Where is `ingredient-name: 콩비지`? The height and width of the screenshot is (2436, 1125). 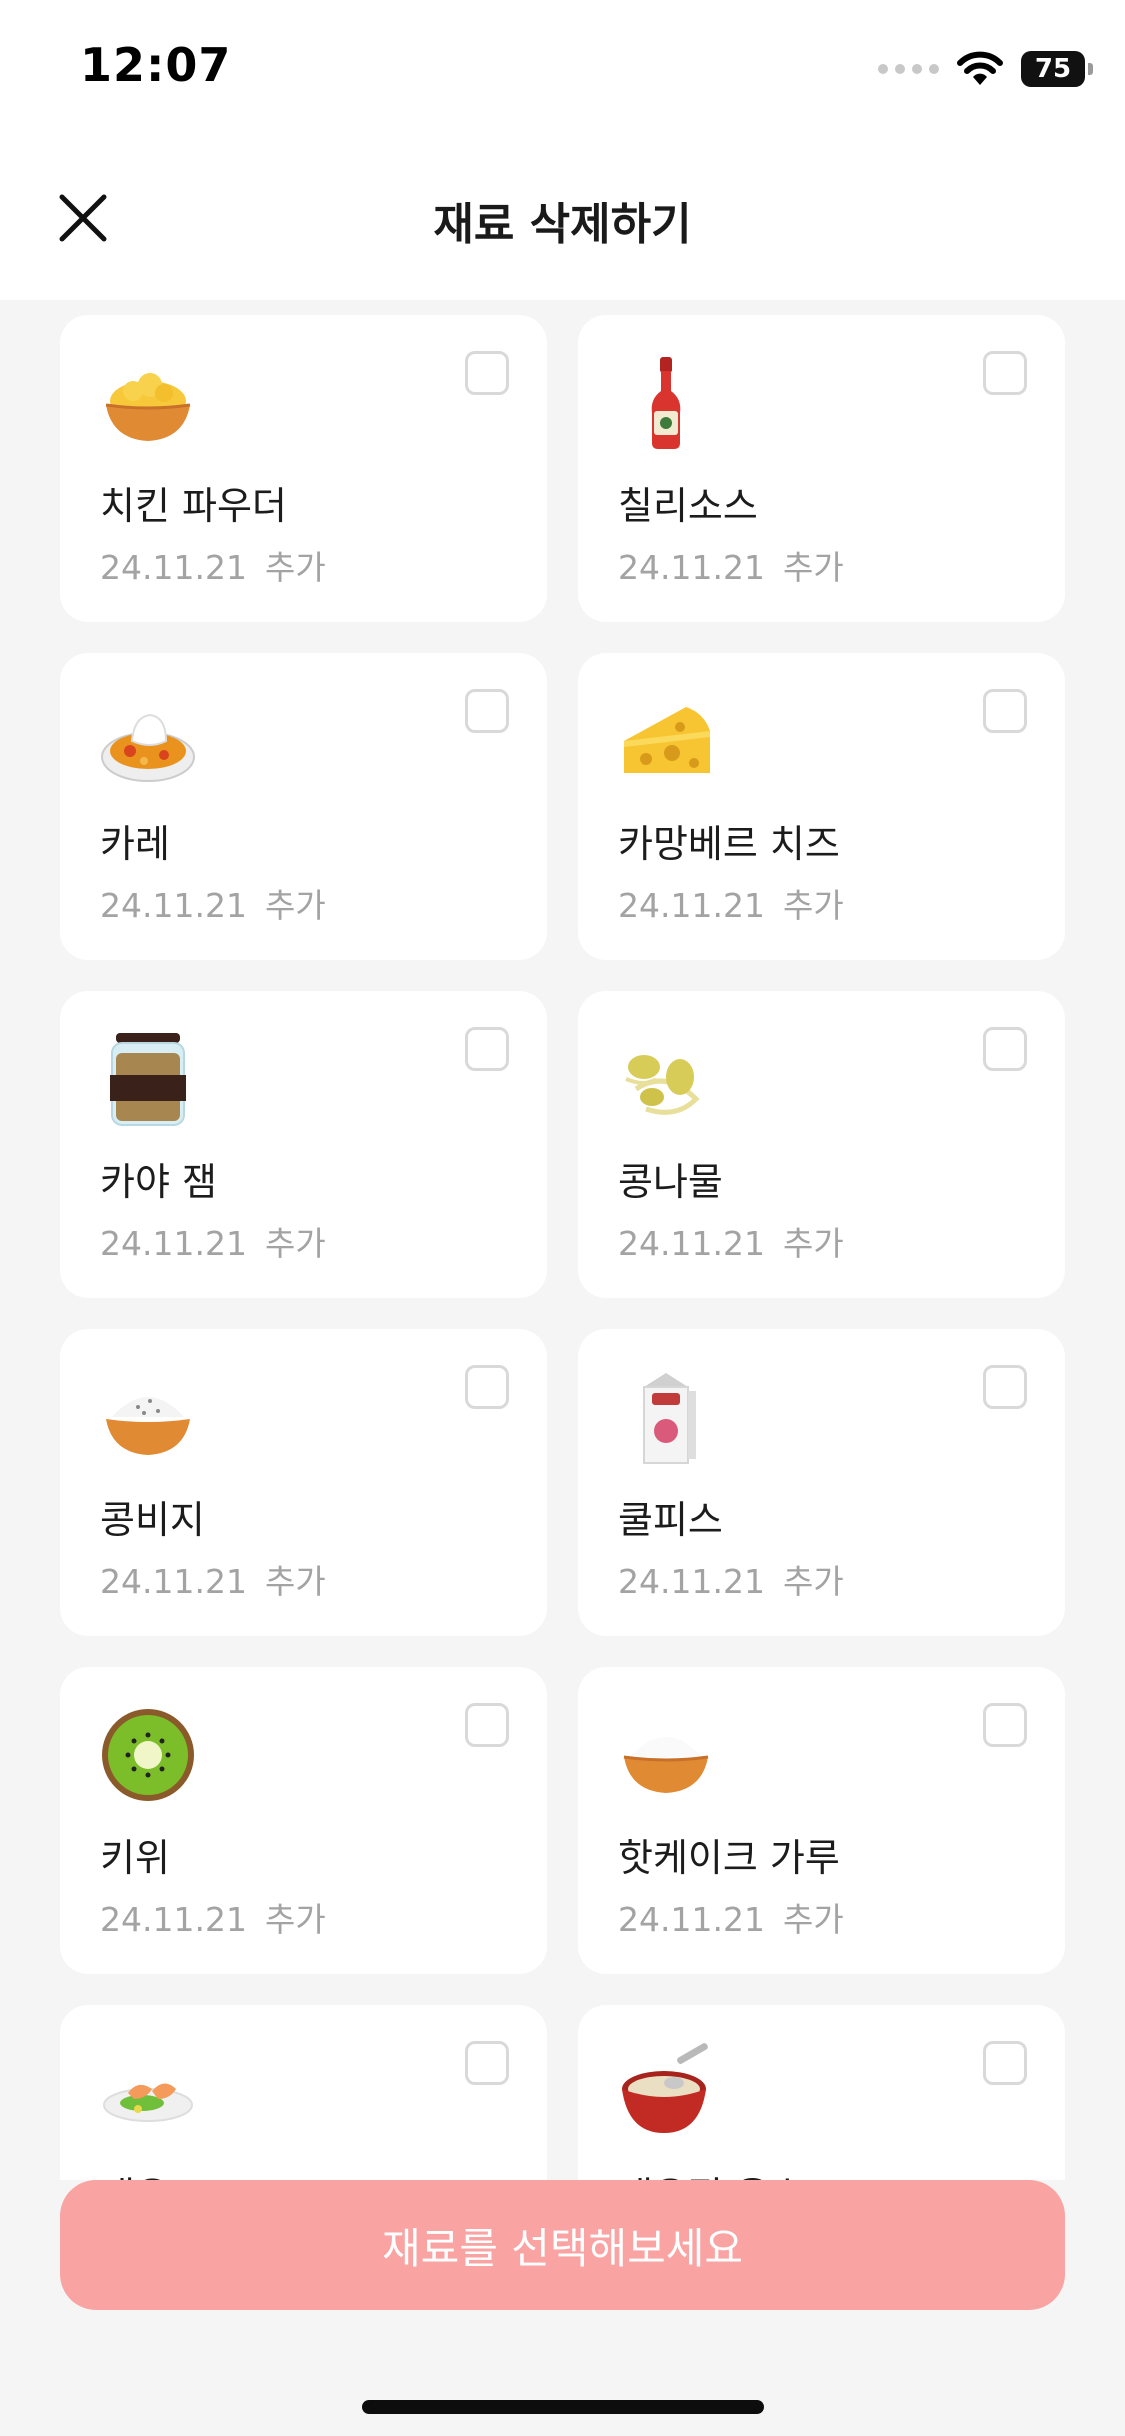
ingredient-name: 콩비지 is located at coordinates (152, 1520).